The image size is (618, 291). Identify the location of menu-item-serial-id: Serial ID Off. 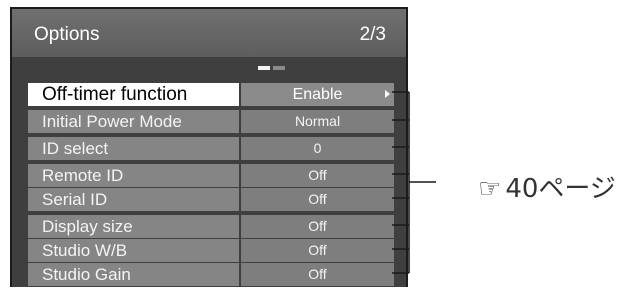
(211, 199).